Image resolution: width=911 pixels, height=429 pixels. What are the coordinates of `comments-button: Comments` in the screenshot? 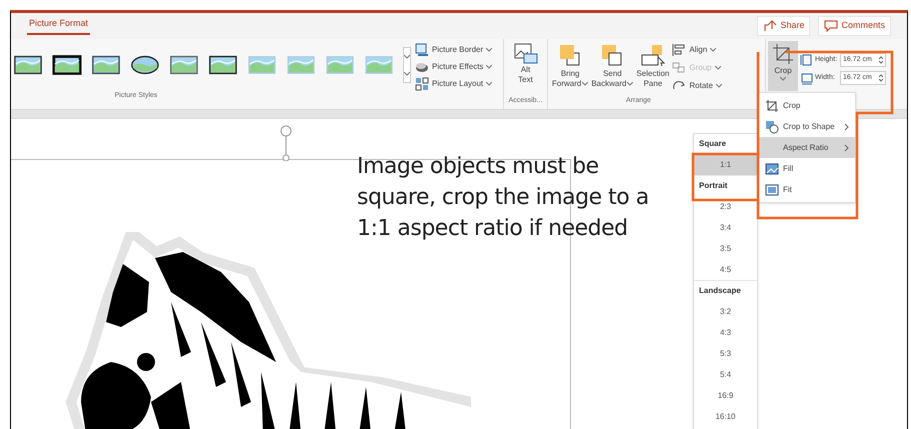 It's located at (854, 26).